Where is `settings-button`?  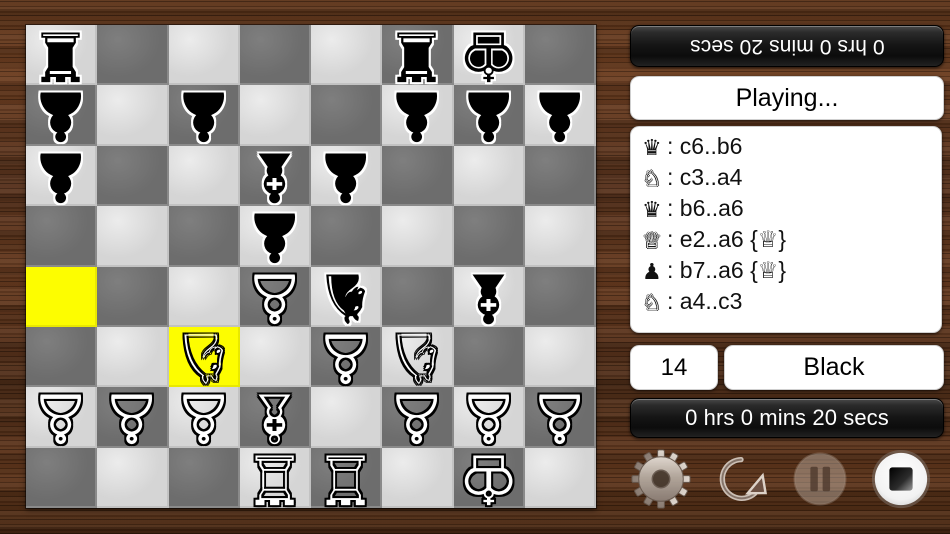 settings-button is located at coordinates (661, 479).